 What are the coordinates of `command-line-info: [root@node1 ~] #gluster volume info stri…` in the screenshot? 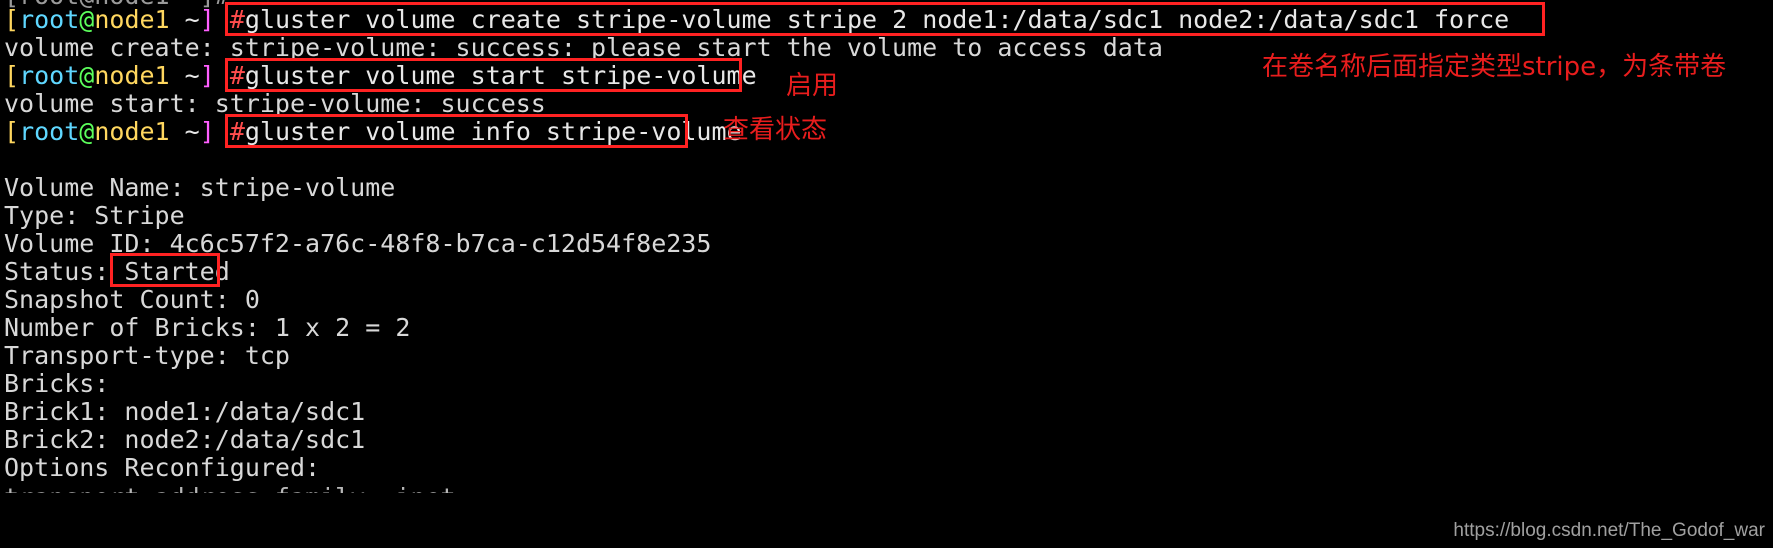 It's located at (373, 132).